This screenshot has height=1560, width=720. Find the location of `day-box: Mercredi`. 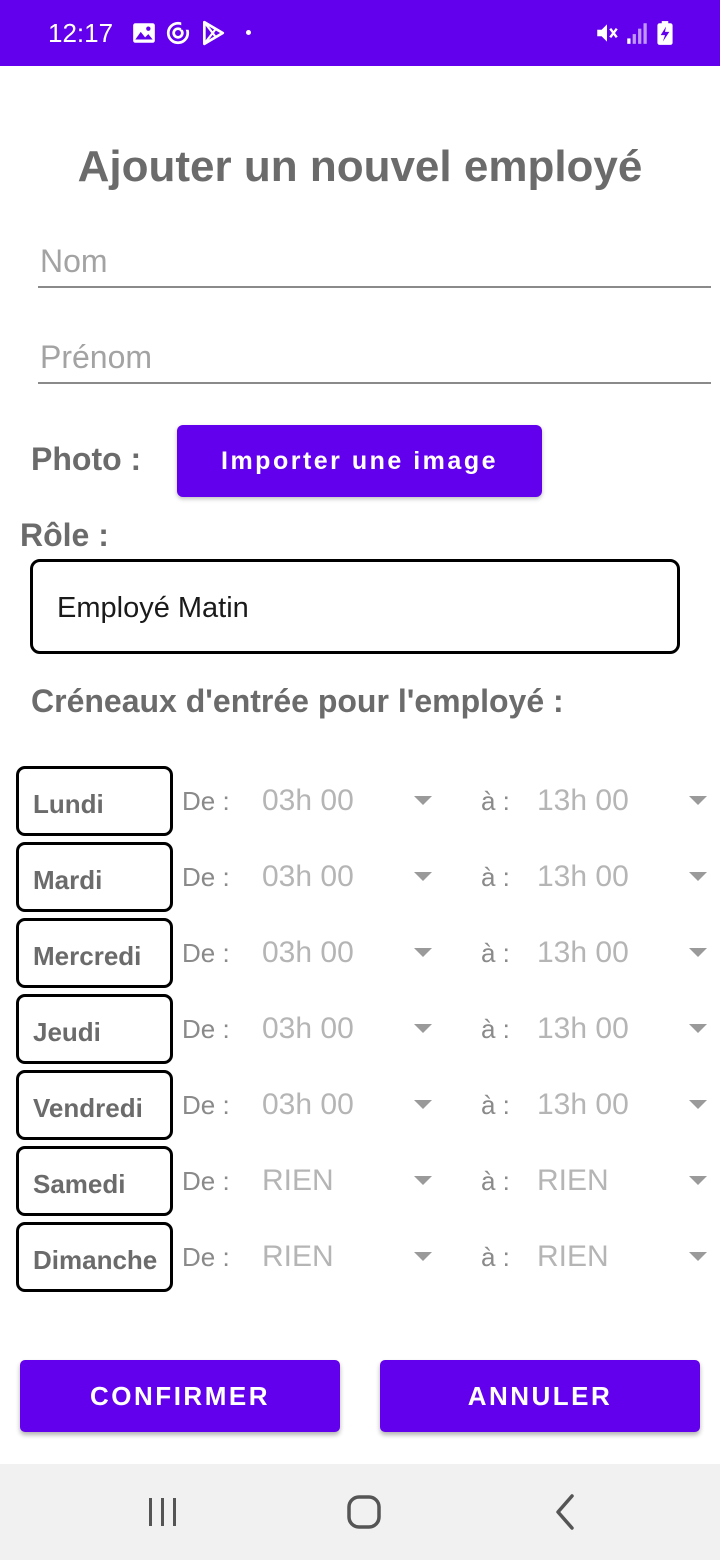

day-box: Mercredi is located at coordinates (94, 953).